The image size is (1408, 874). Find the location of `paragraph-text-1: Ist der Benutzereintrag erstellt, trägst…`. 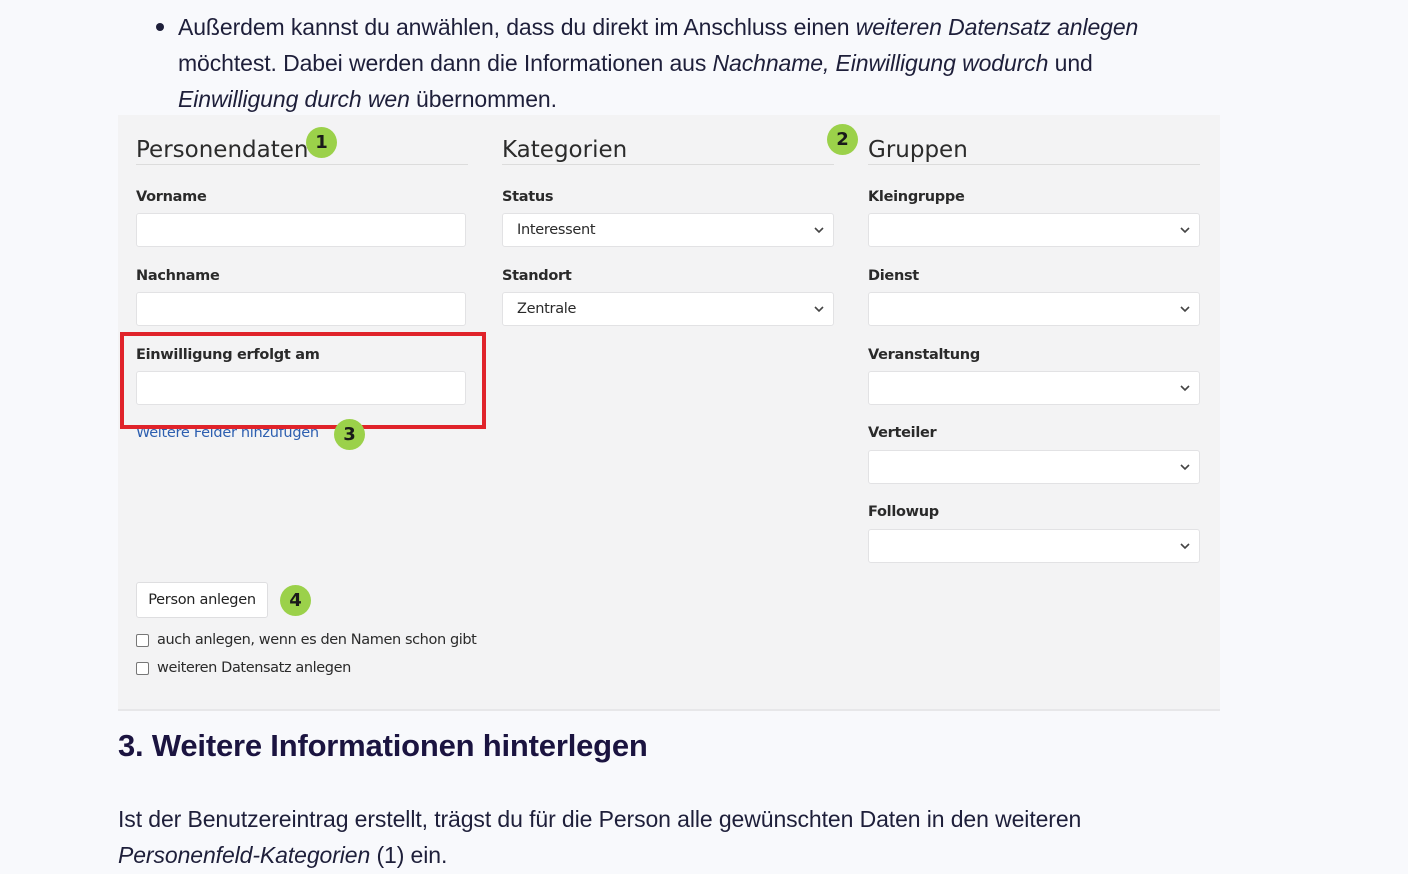

paragraph-text-1: Ist der Benutzereintrag erstellt, trägst… is located at coordinates (600, 819).